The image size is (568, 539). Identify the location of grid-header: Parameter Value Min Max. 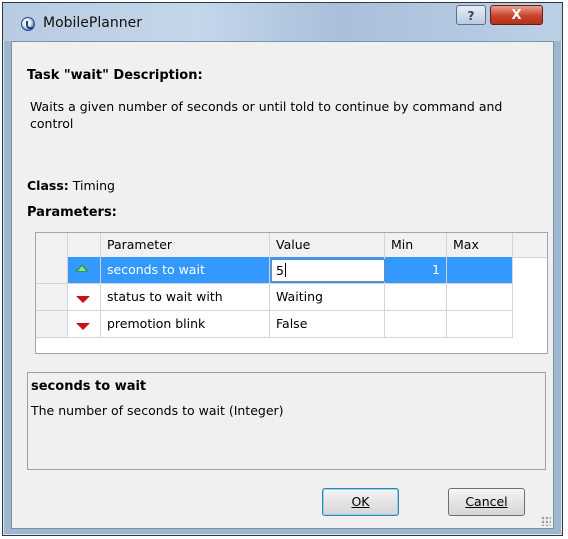
(291, 245).